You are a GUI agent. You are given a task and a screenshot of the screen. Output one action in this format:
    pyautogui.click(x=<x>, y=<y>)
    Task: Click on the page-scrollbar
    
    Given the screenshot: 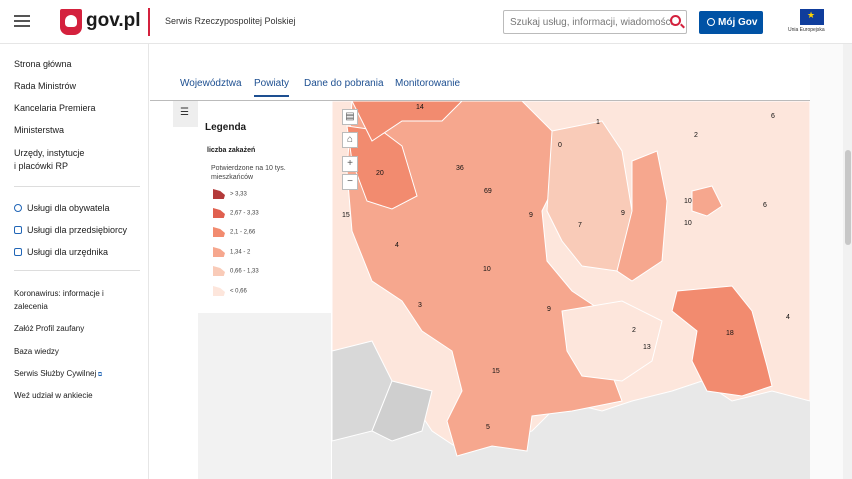 What is the action you would take?
    pyautogui.click(x=847, y=261)
    